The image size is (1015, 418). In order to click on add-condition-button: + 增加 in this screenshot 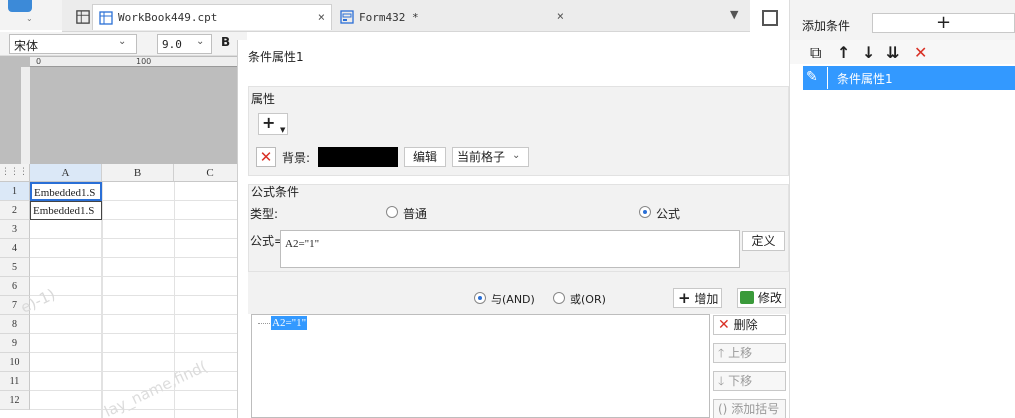, I will do `click(697, 298)`.